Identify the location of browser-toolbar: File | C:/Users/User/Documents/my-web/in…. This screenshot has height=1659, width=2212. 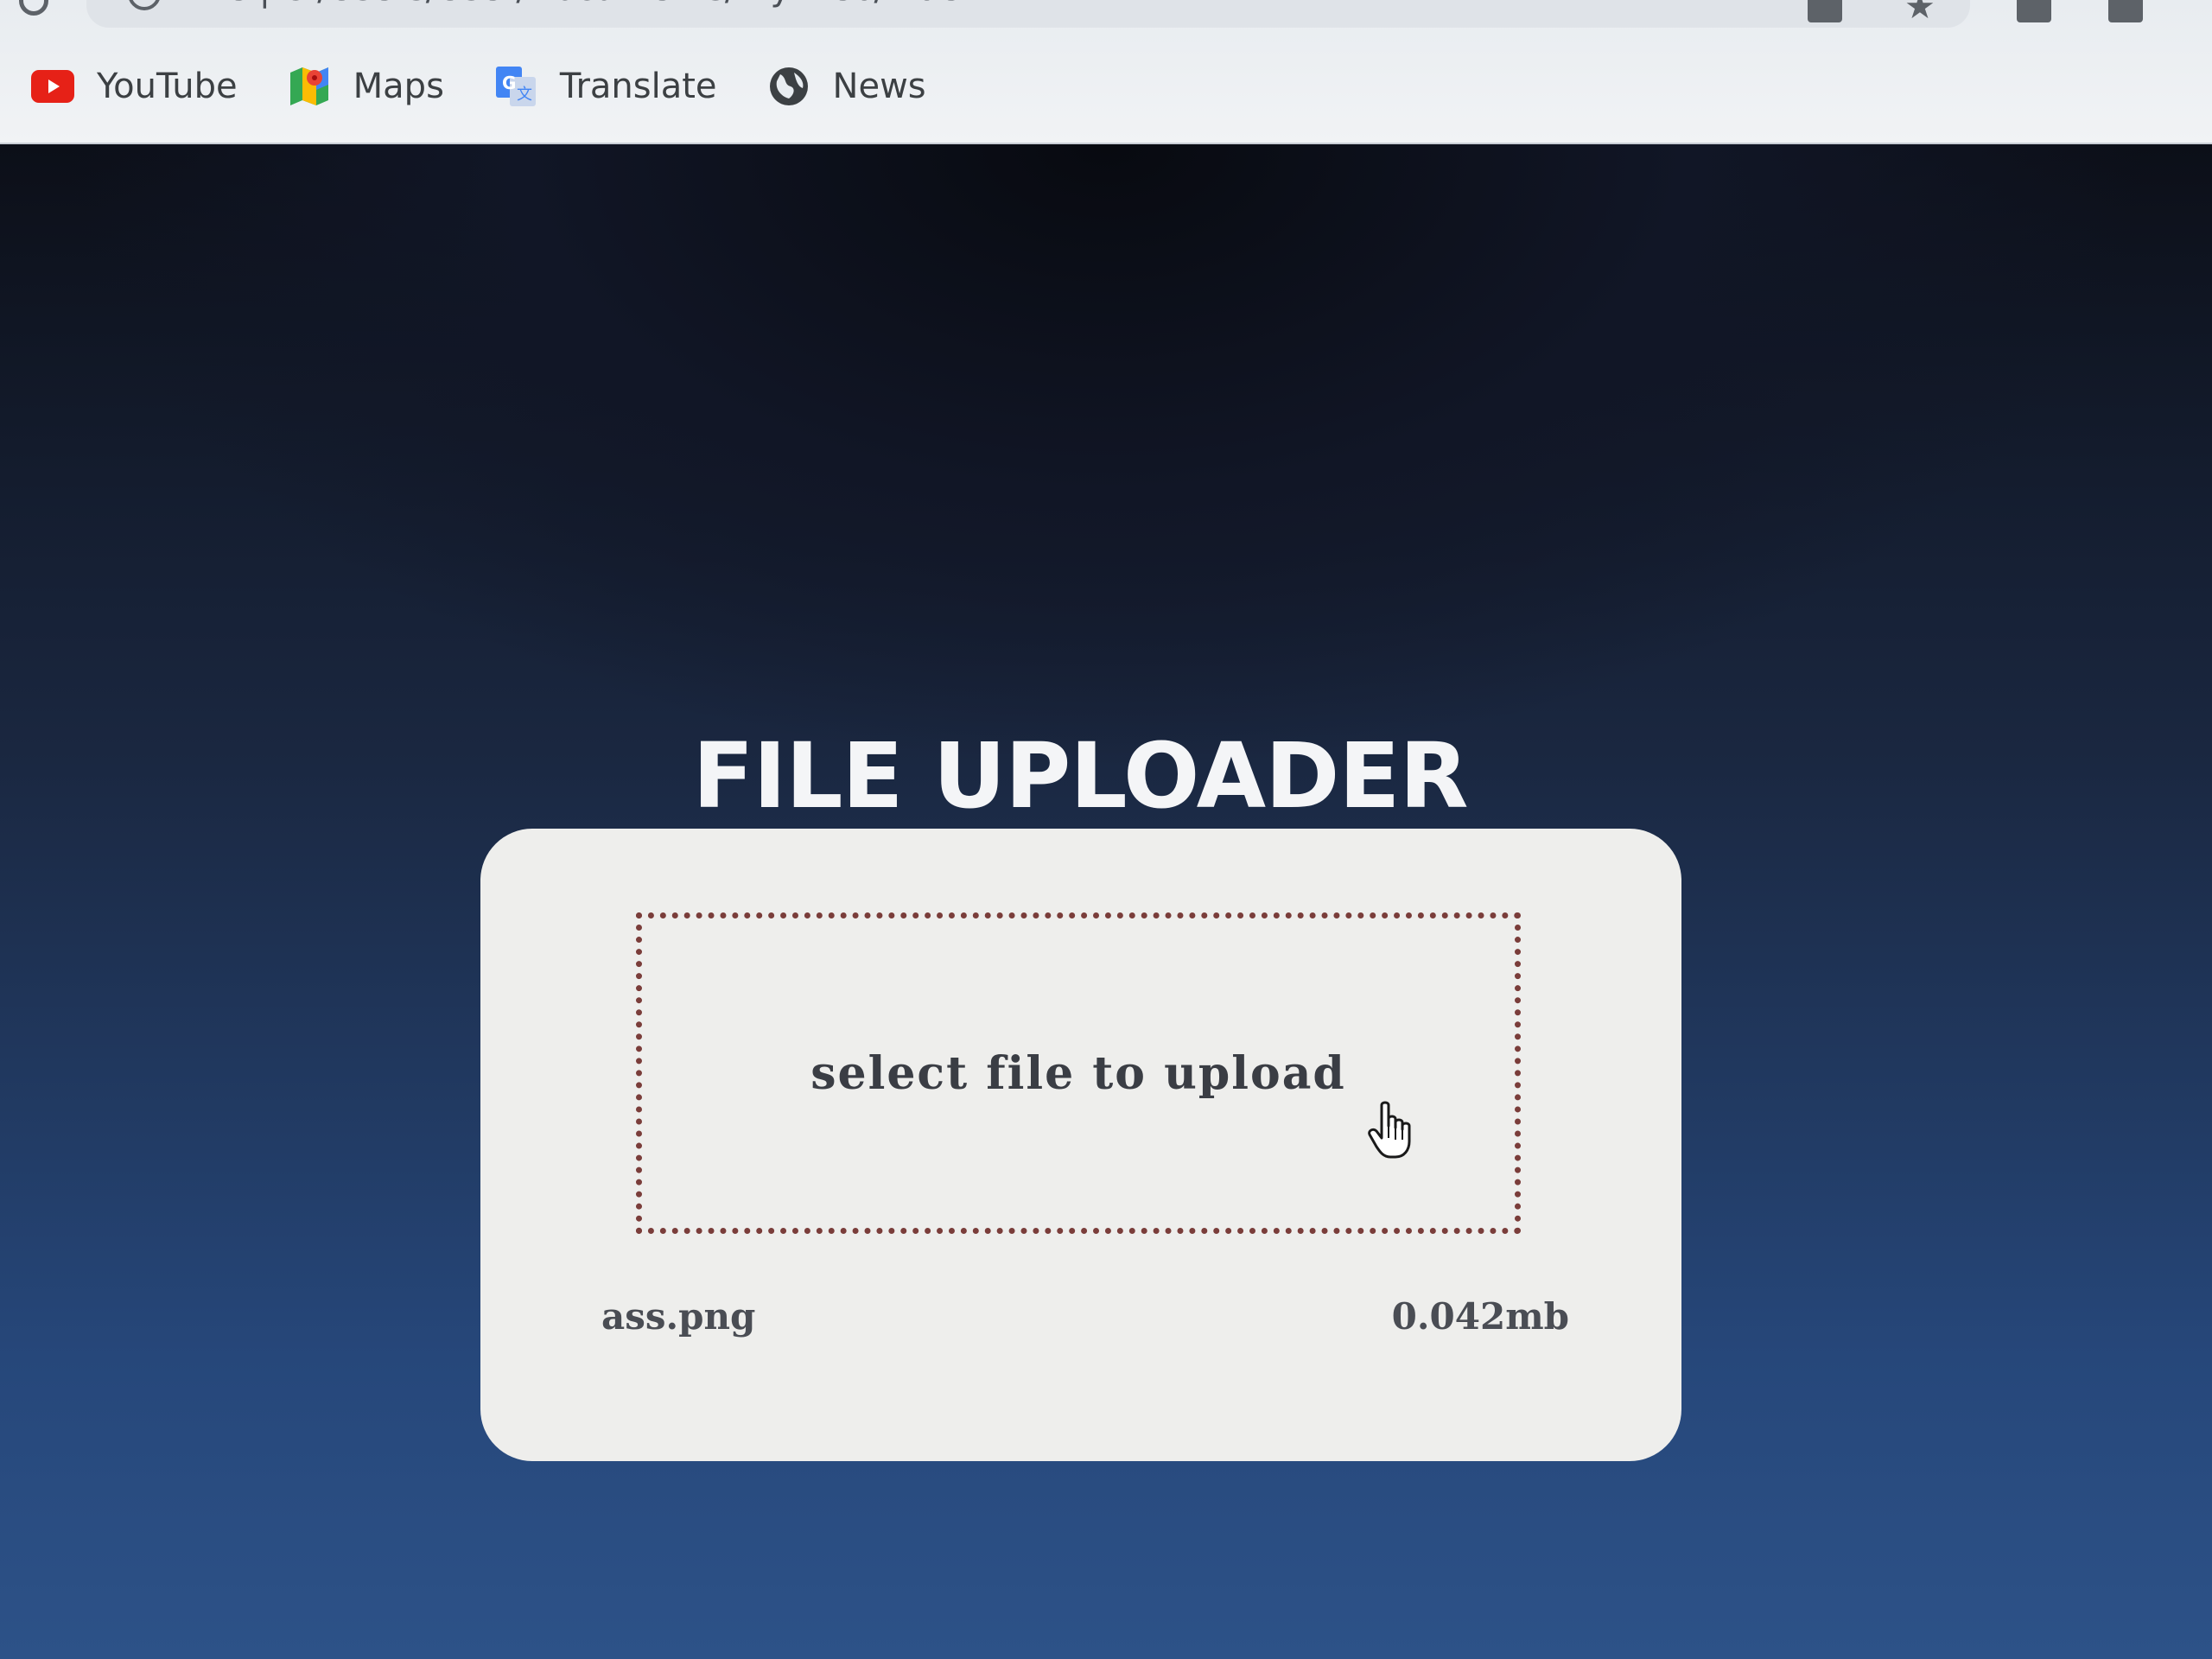
(1106, 72).